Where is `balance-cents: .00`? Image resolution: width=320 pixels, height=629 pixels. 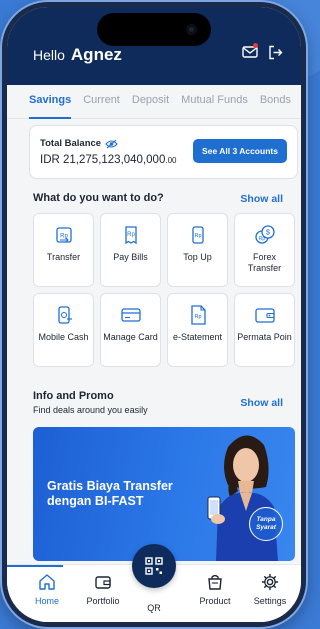
balance-cents: .00 is located at coordinates (171, 160).